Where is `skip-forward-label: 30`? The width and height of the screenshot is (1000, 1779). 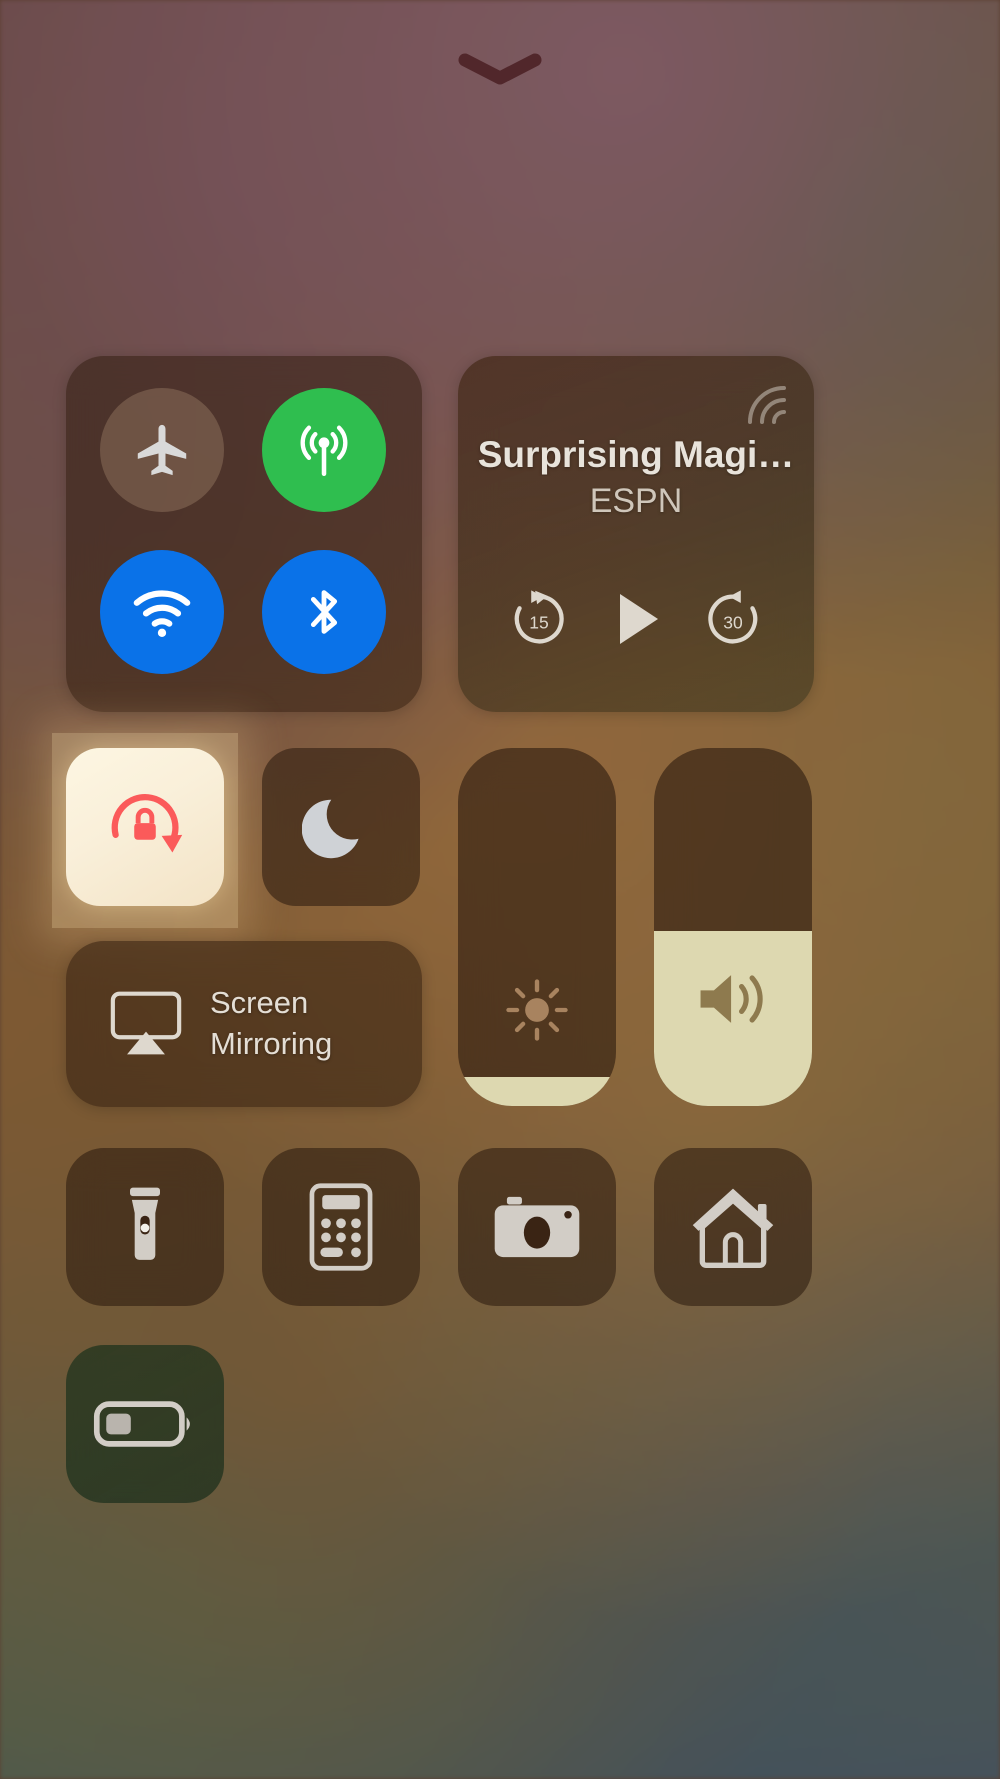 skip-forward-label: 30 is located at coordinates (734, 623).